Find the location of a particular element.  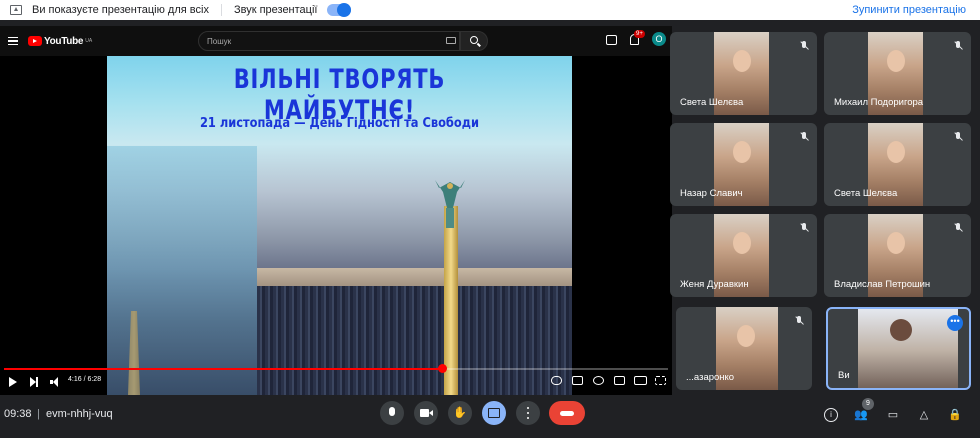

stop-presenting-button: Зупинити презентацію is located at coordinates (909, 10).